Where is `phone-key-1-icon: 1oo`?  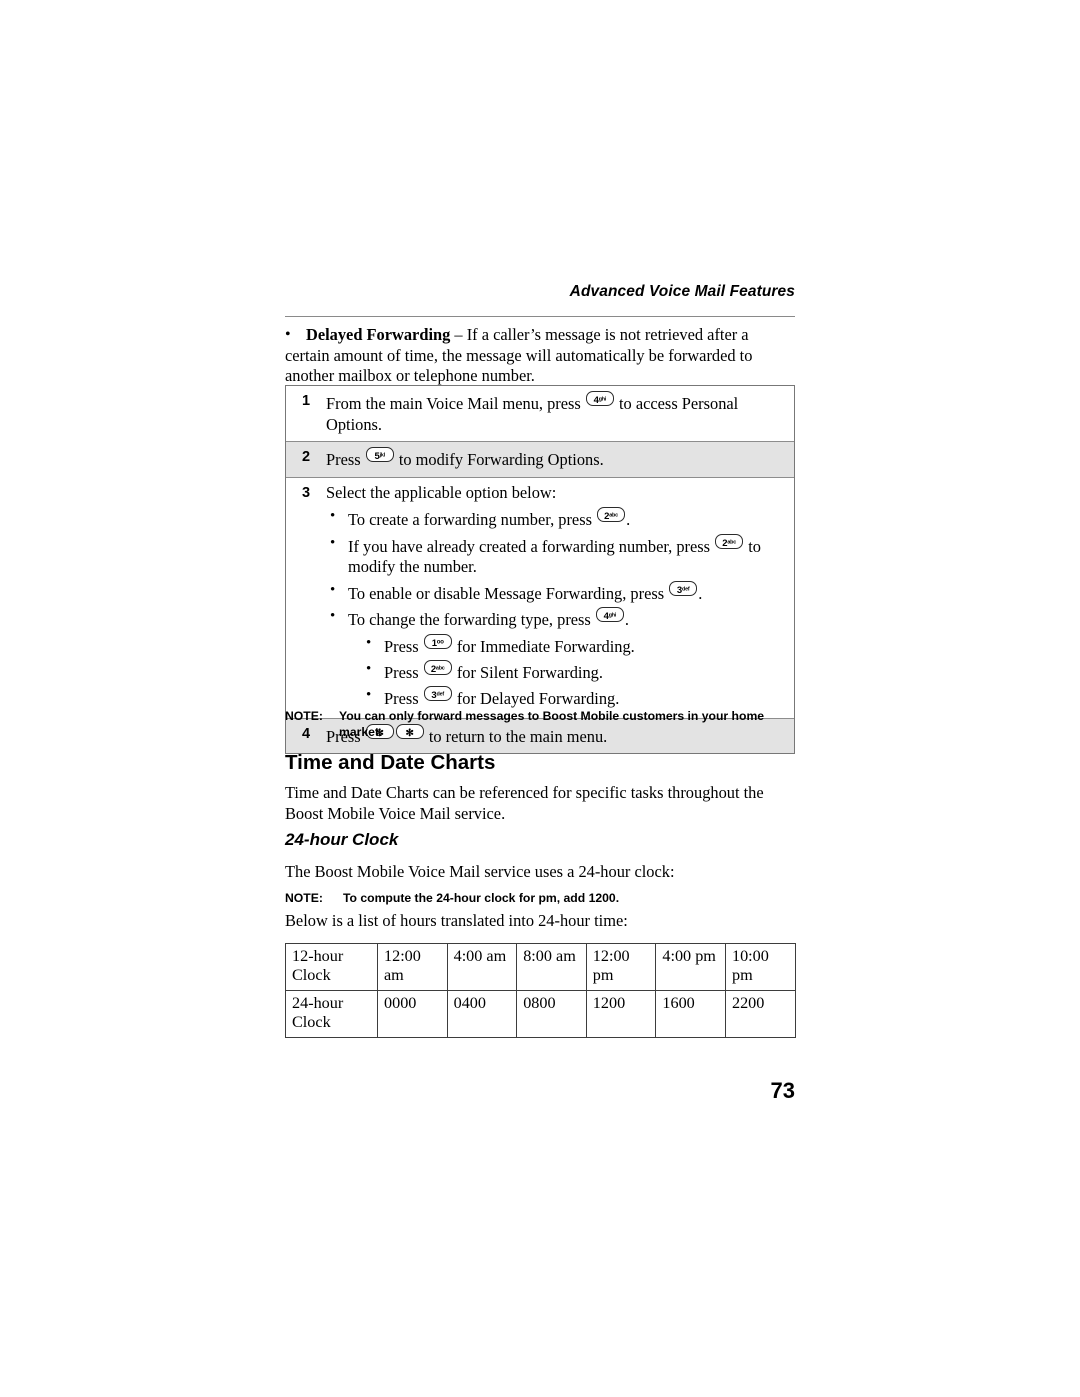
phone-key-1-icon: 1oo is located at coordinates (437, 641).